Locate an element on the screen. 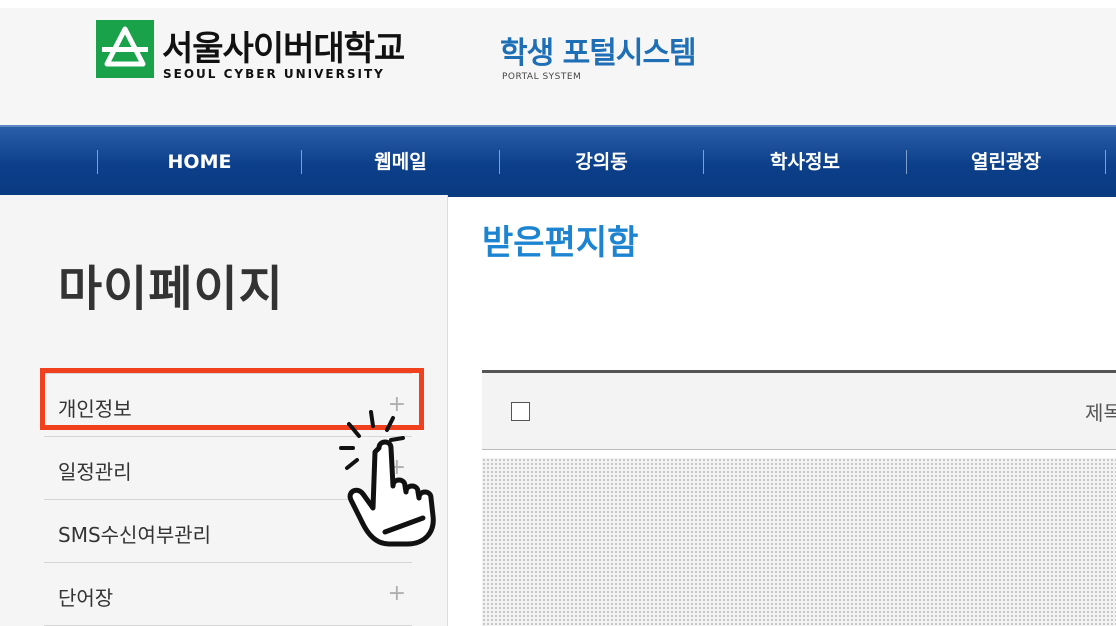 This screenshot has height=626, width=1116. nav-divider is located at coordinates (1105, 162).